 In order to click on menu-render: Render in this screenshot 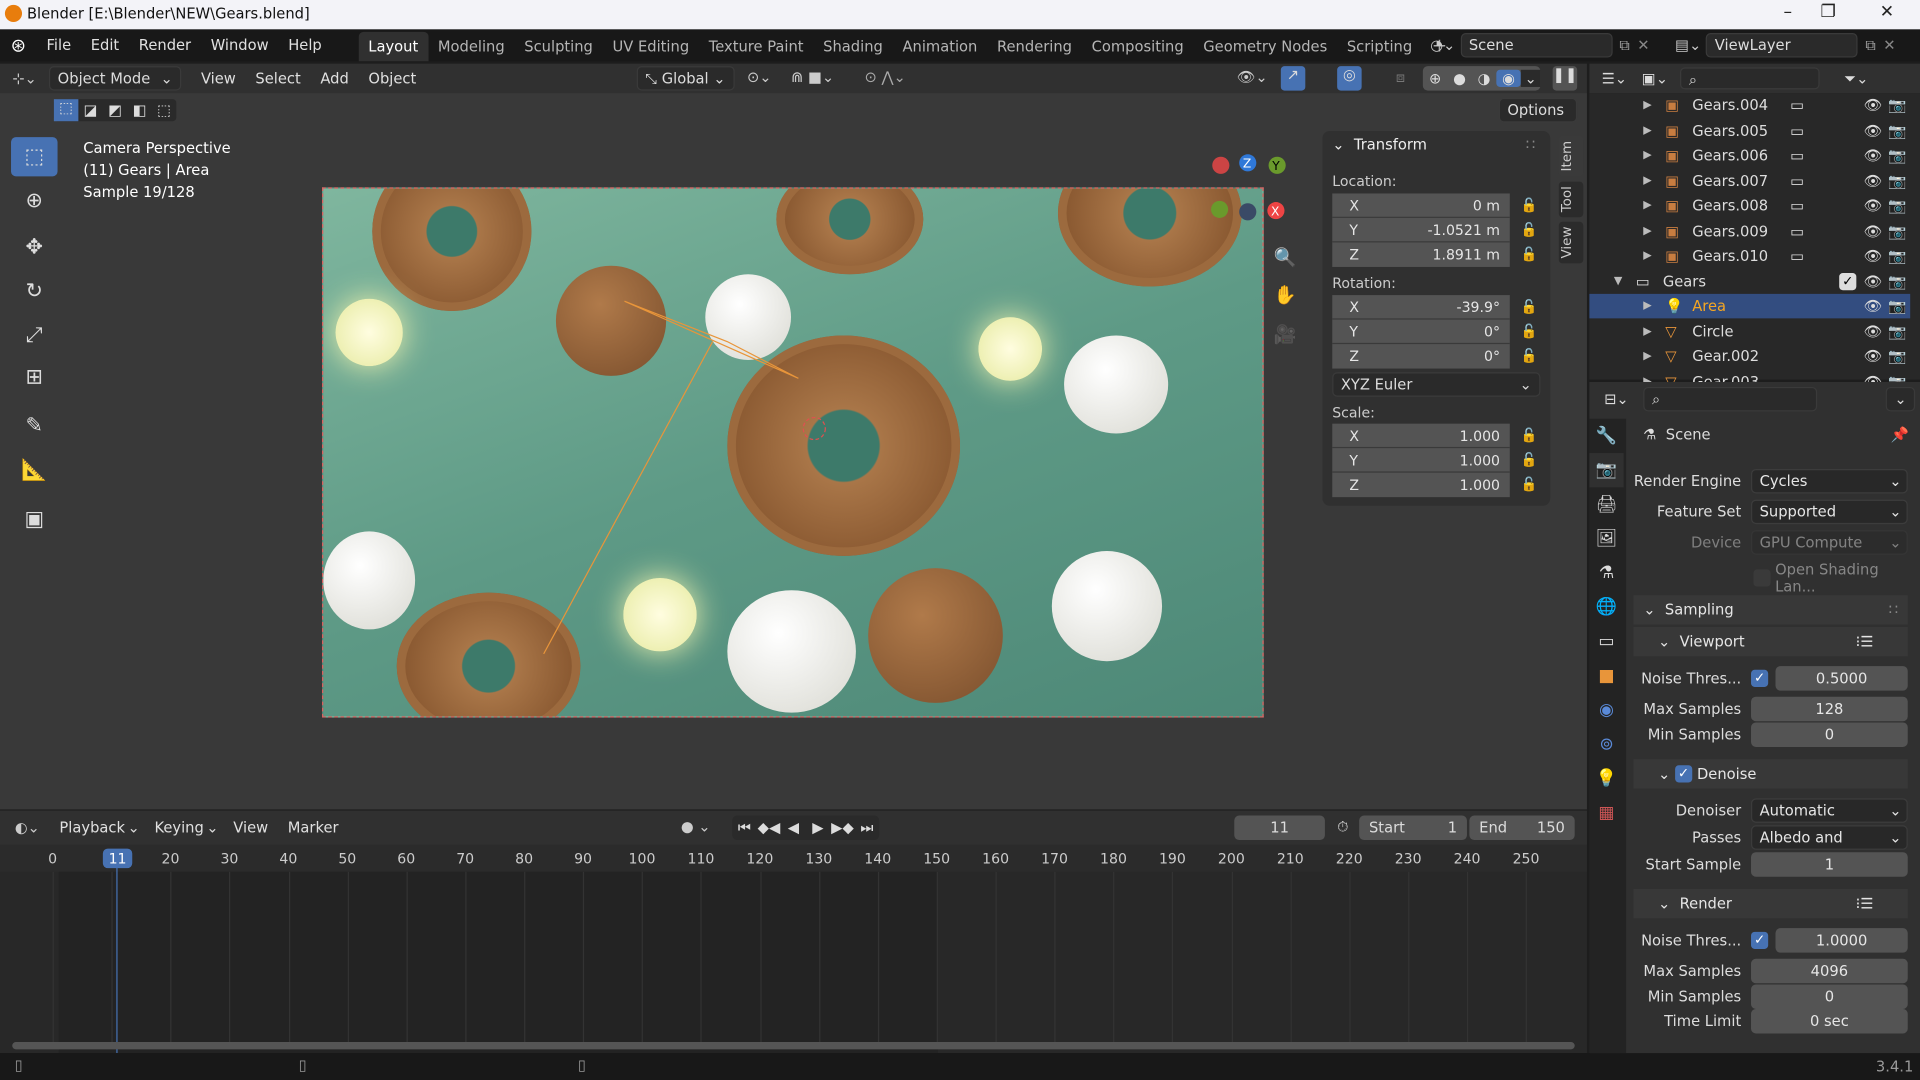, I will do `click(165, 45)`.